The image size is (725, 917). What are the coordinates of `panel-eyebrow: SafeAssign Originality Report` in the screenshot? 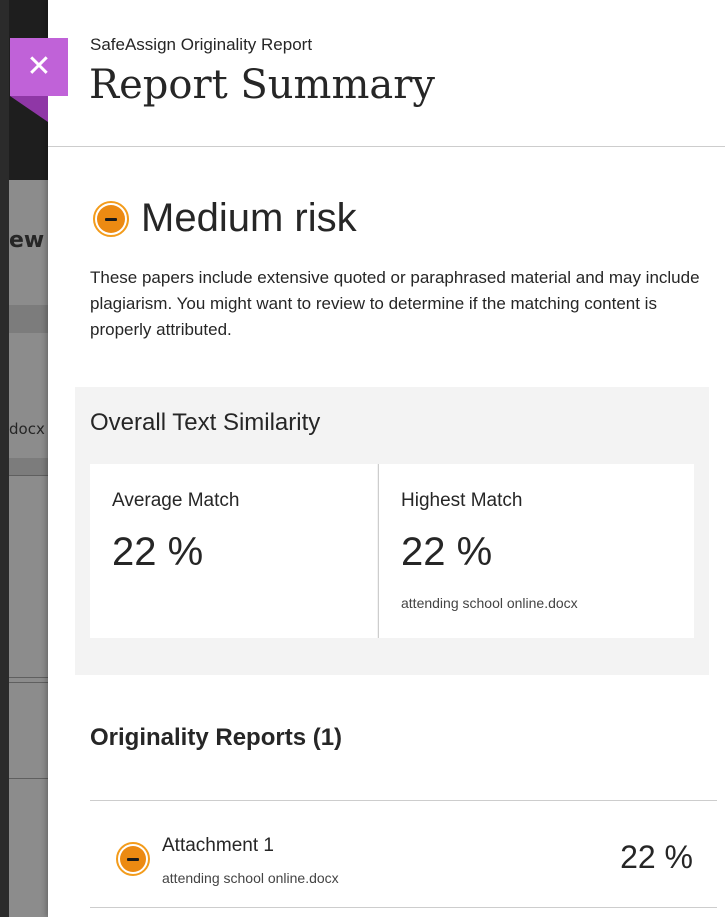 It's located at (201, 44).